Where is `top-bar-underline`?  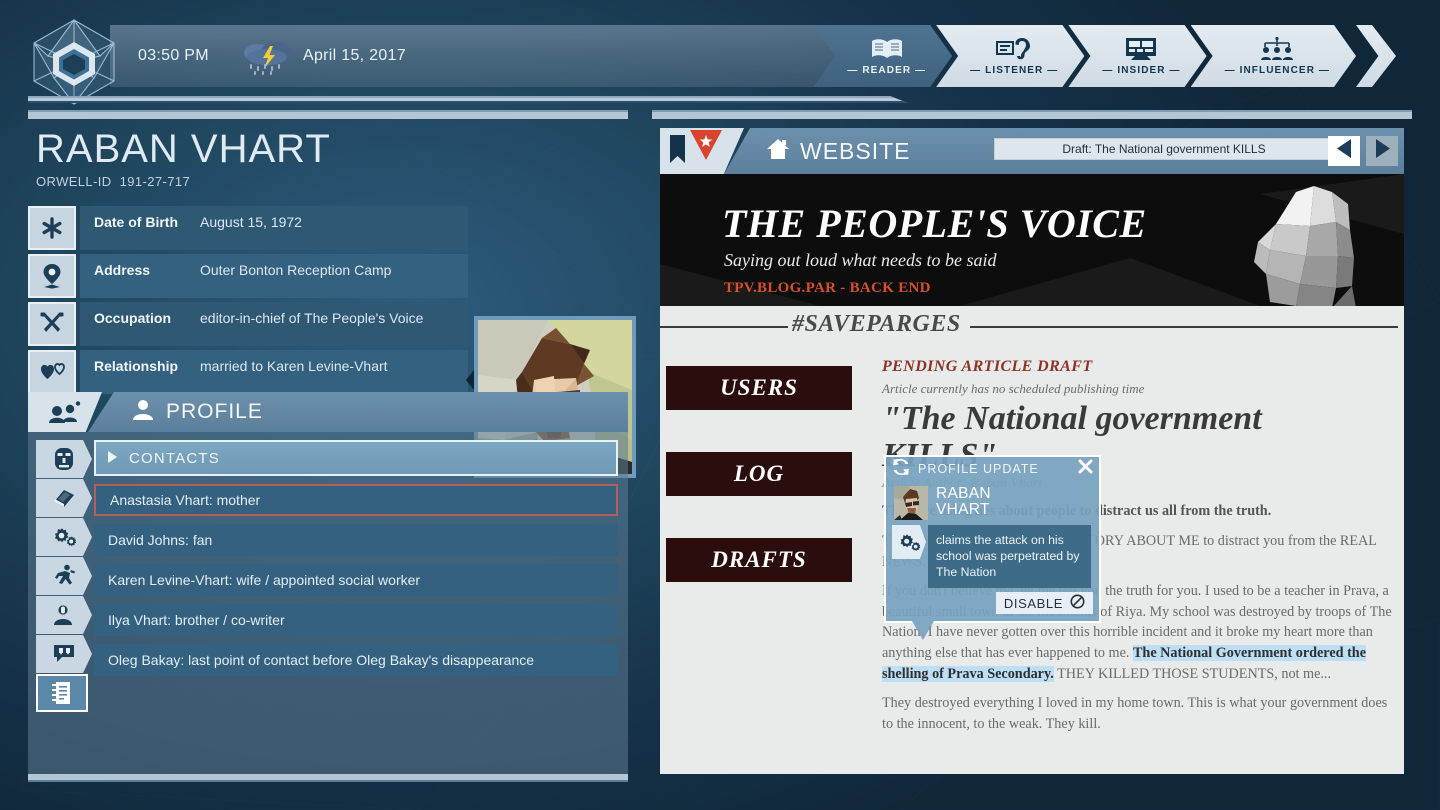 top-bar-underline is located at coordinates (468, 99).